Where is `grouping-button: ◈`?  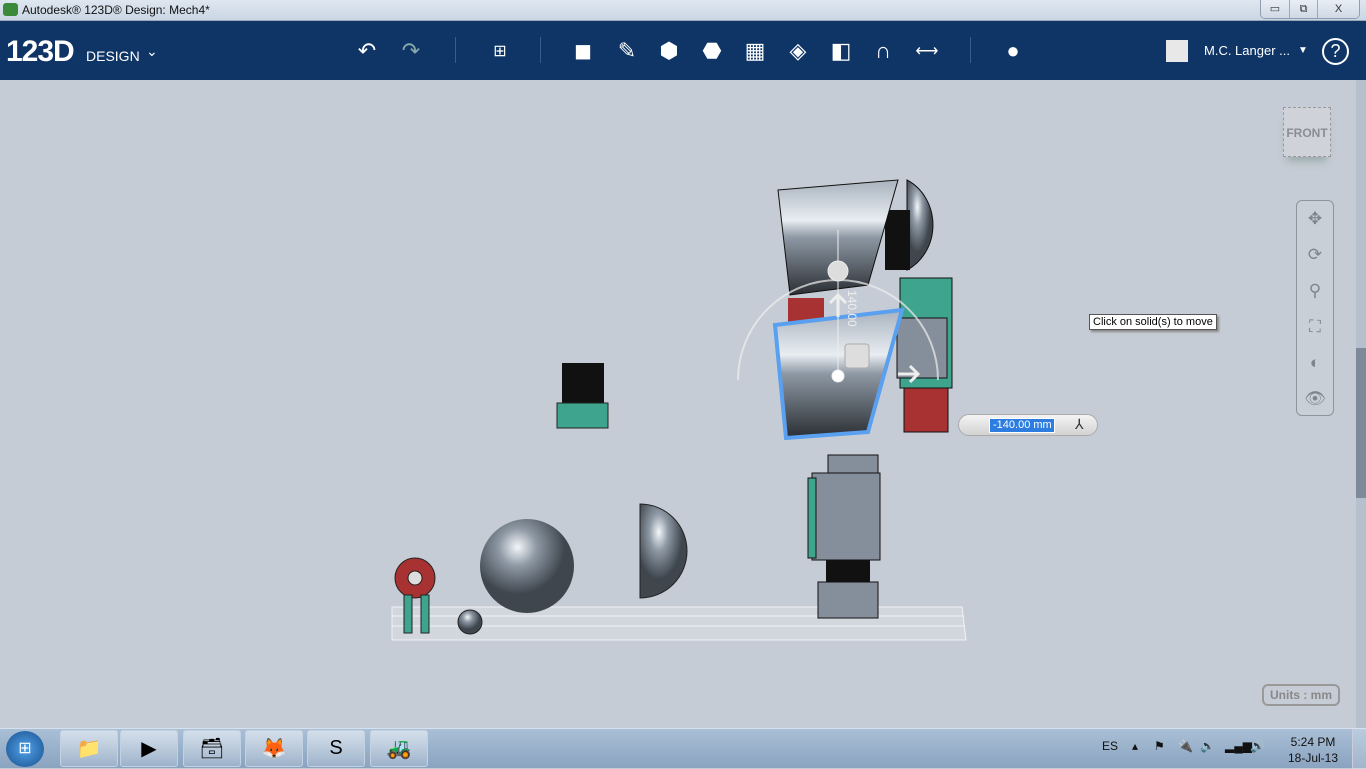 grouping-button: ◈ is located at coordinates (798, 51).